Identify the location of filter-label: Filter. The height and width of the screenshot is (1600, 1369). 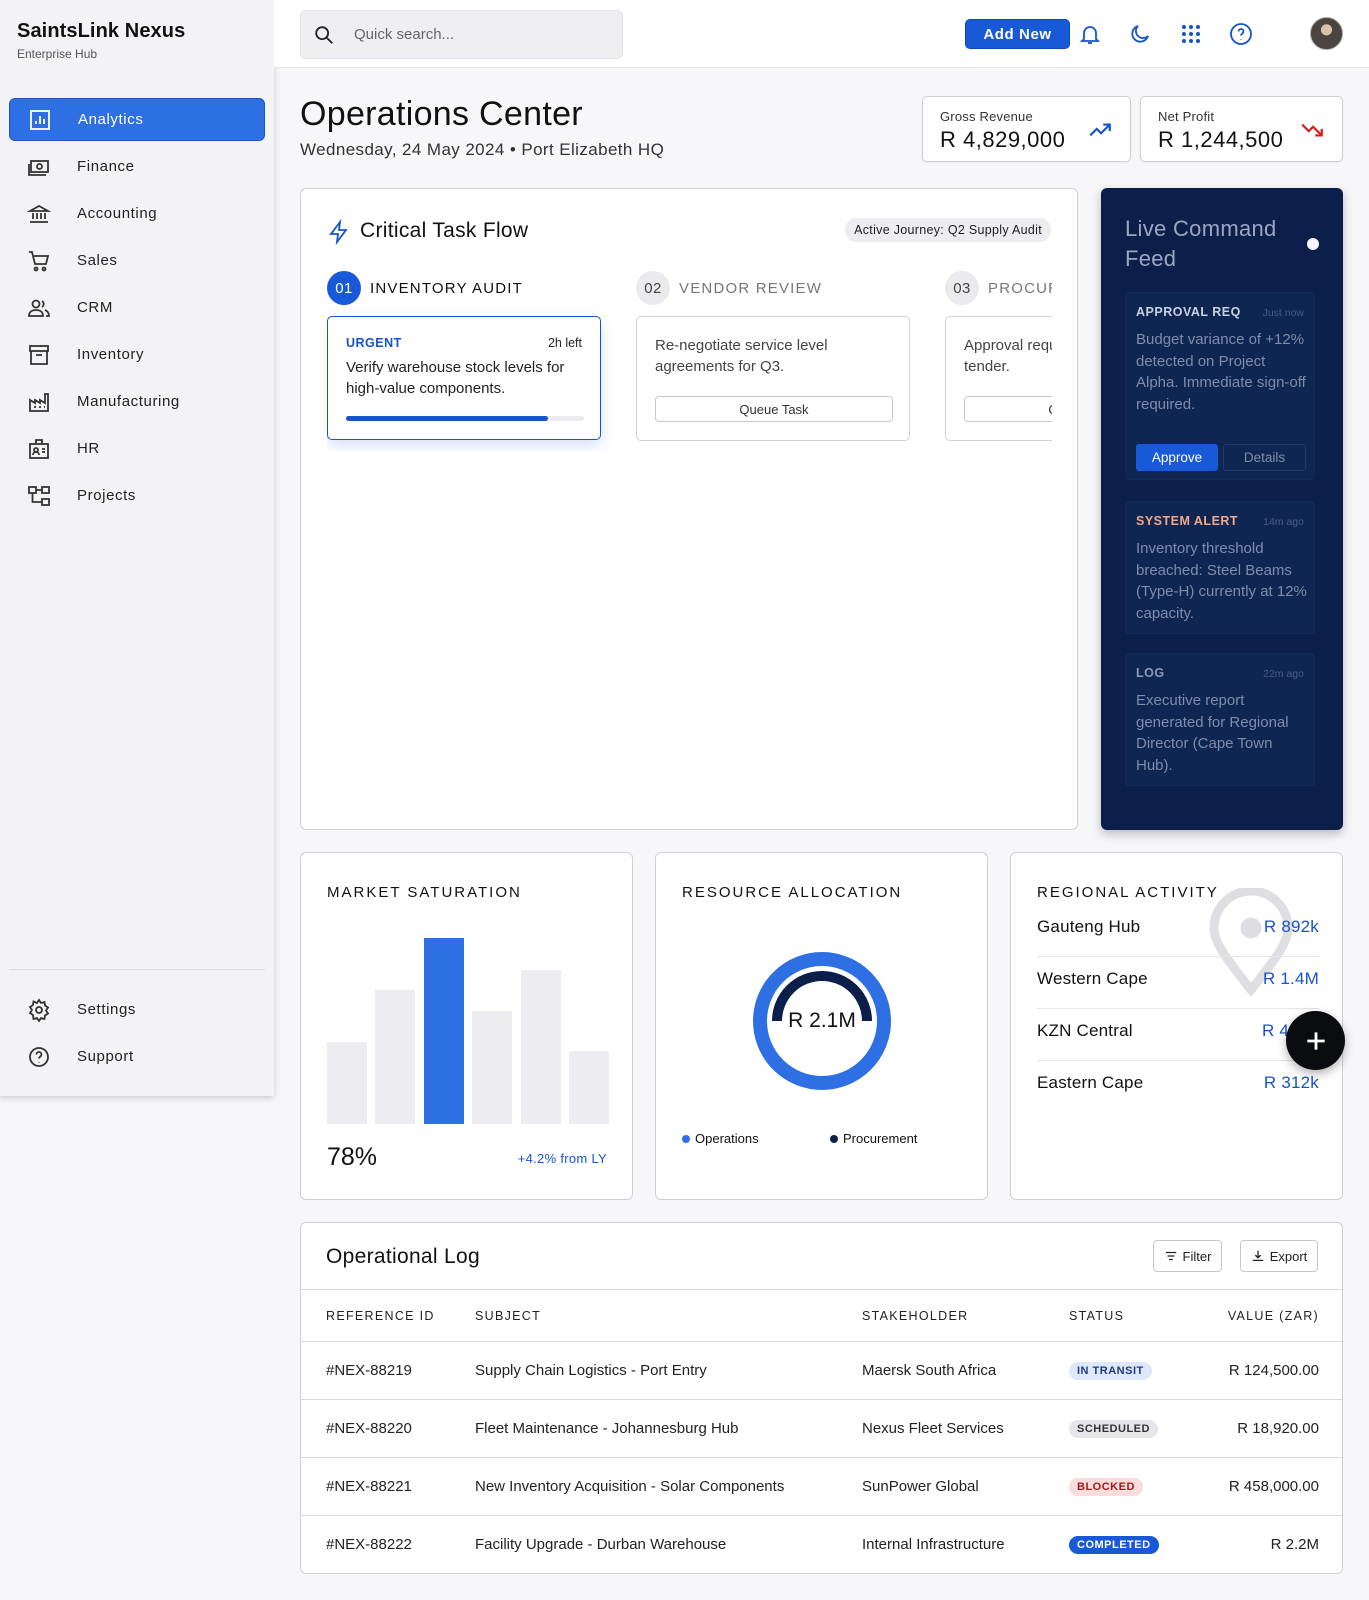
(1197, 1256).